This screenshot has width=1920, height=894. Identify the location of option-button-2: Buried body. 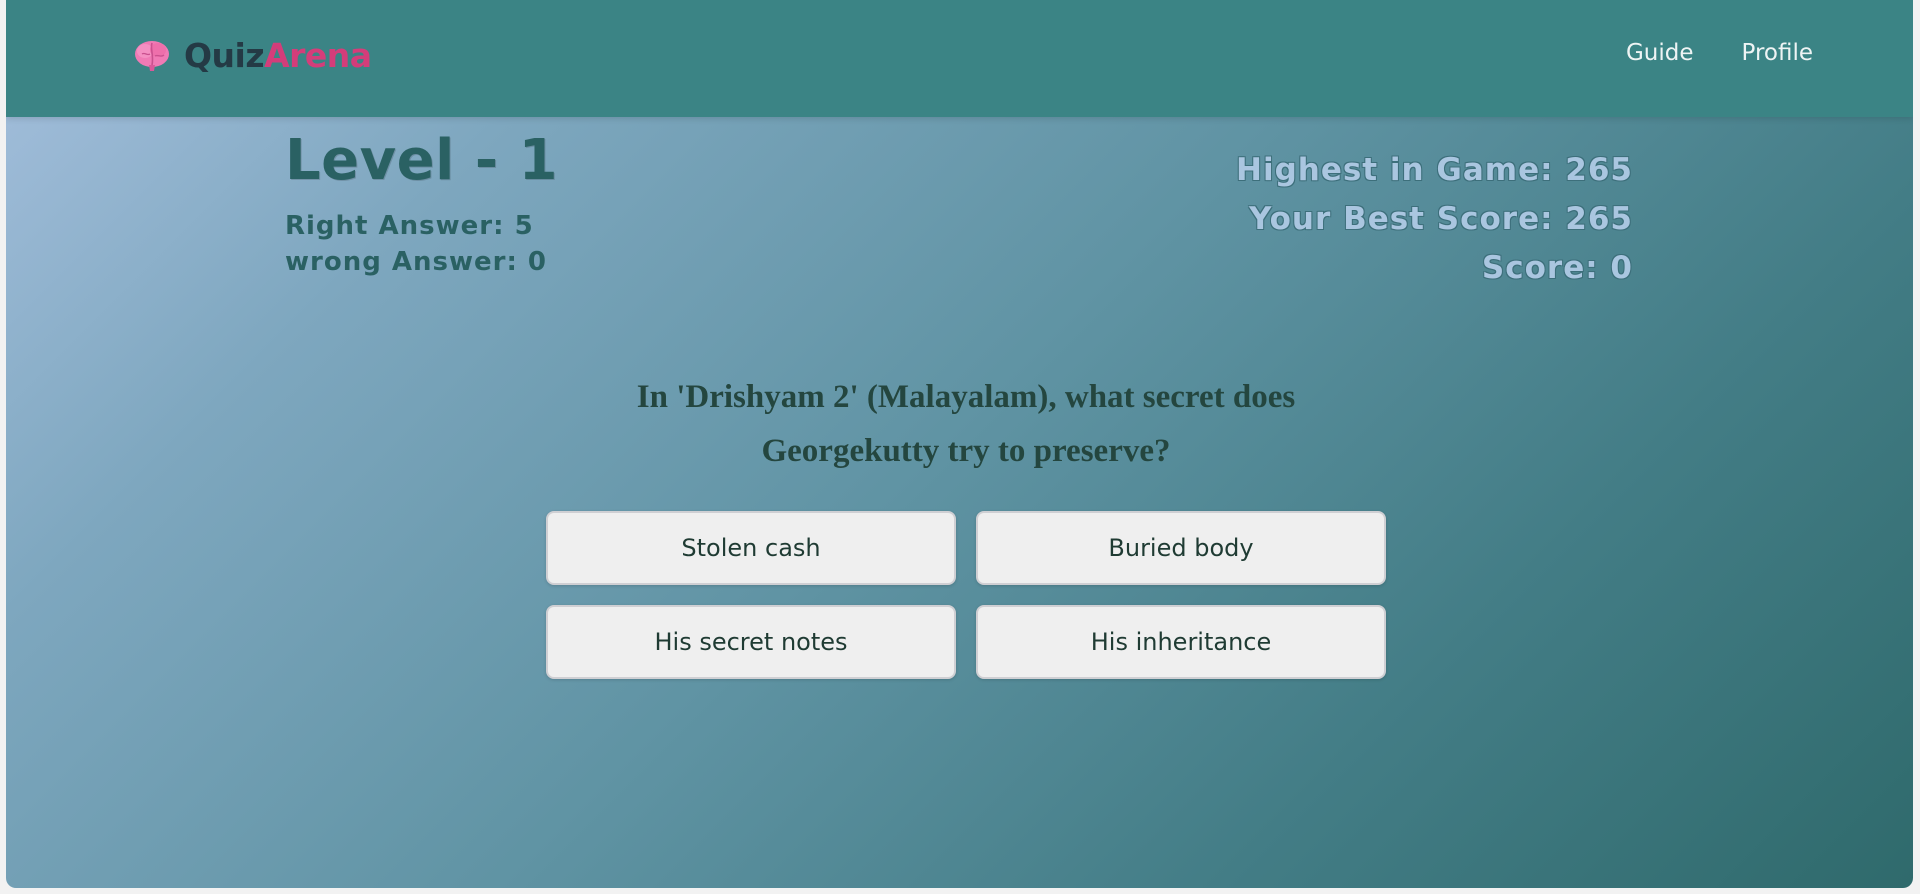
(1181, 548).